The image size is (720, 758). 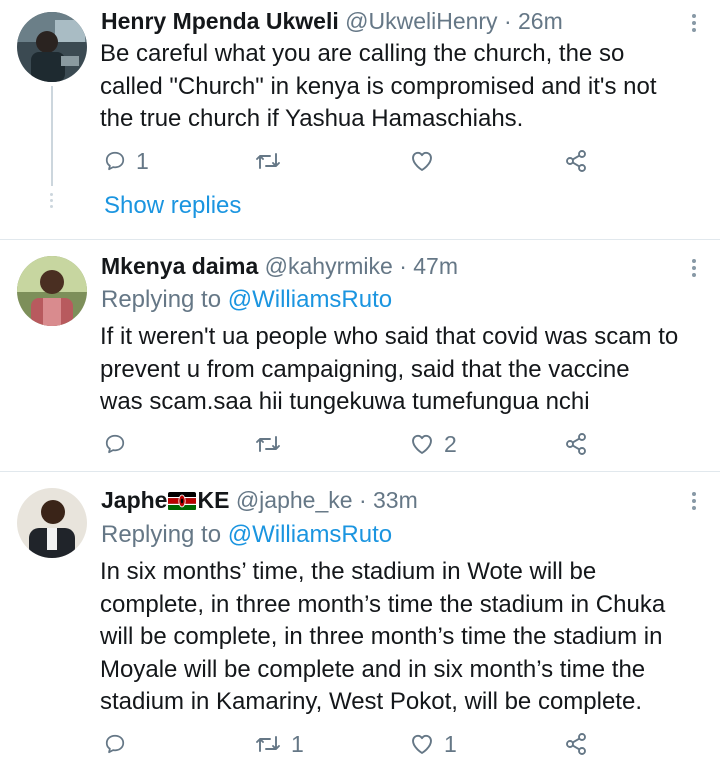 I want to click on like-count: 1, so click(x=450, y=743).